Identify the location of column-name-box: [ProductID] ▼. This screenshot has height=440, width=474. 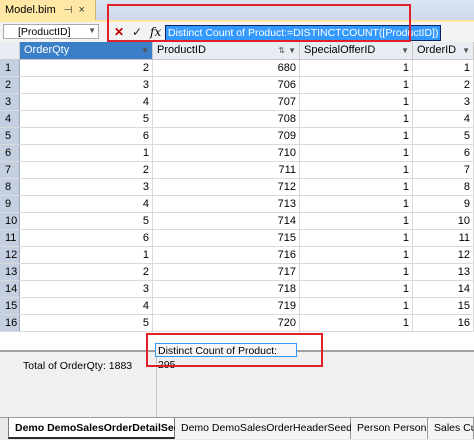
(51, 31).